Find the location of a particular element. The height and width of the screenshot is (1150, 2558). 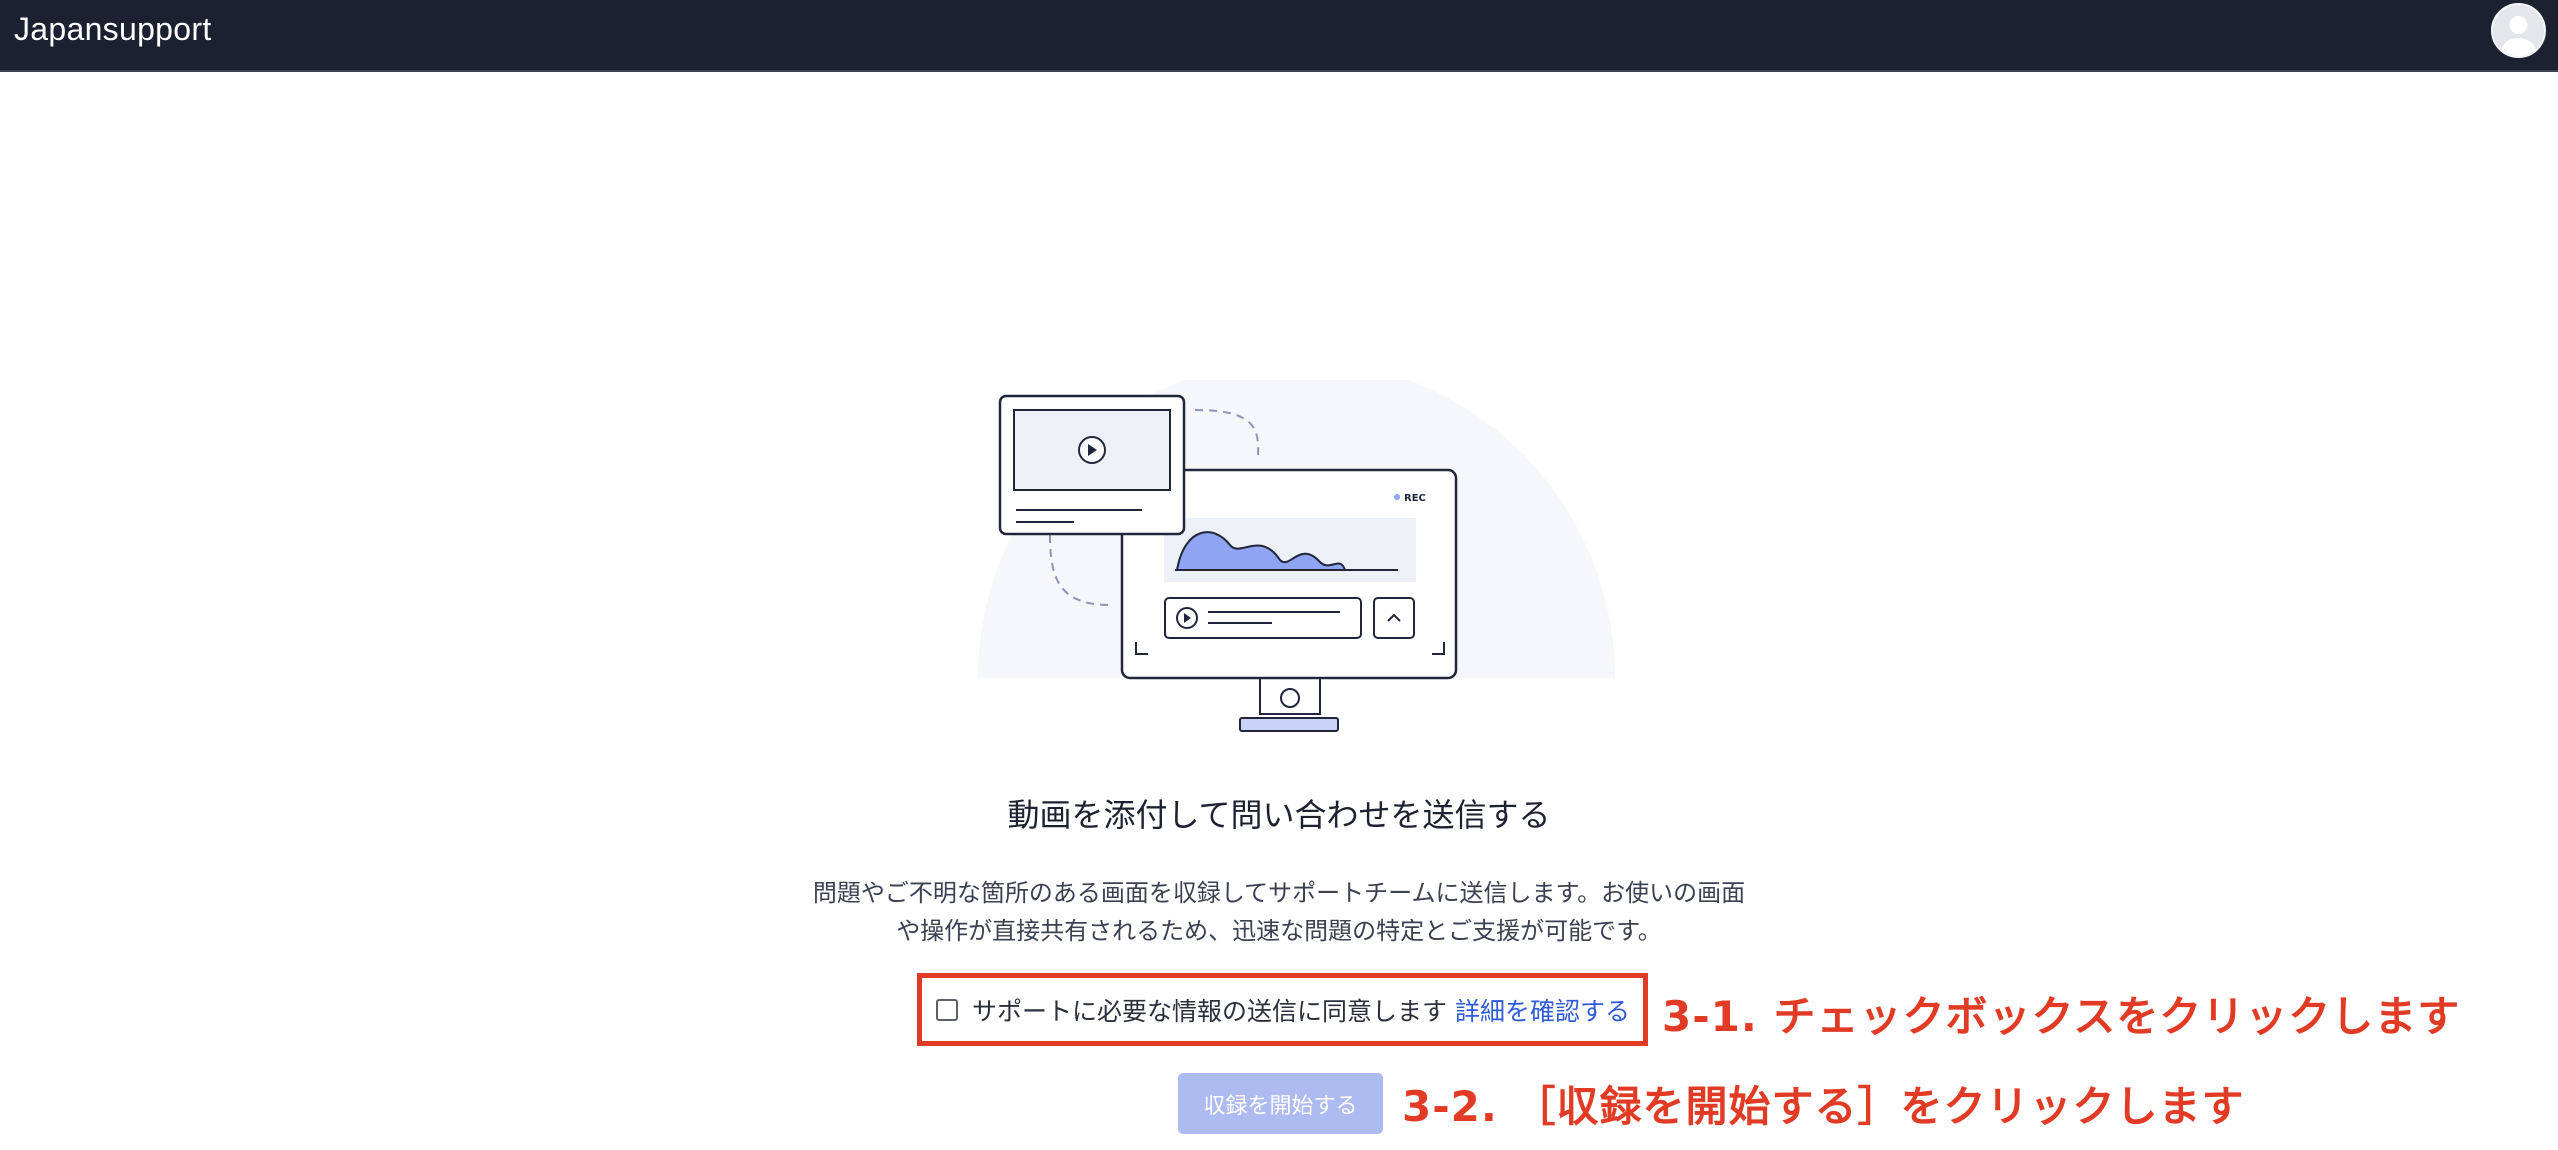

page-title: 動画を添付して問い合わせを送信する is located at coordinates (1279, 815).